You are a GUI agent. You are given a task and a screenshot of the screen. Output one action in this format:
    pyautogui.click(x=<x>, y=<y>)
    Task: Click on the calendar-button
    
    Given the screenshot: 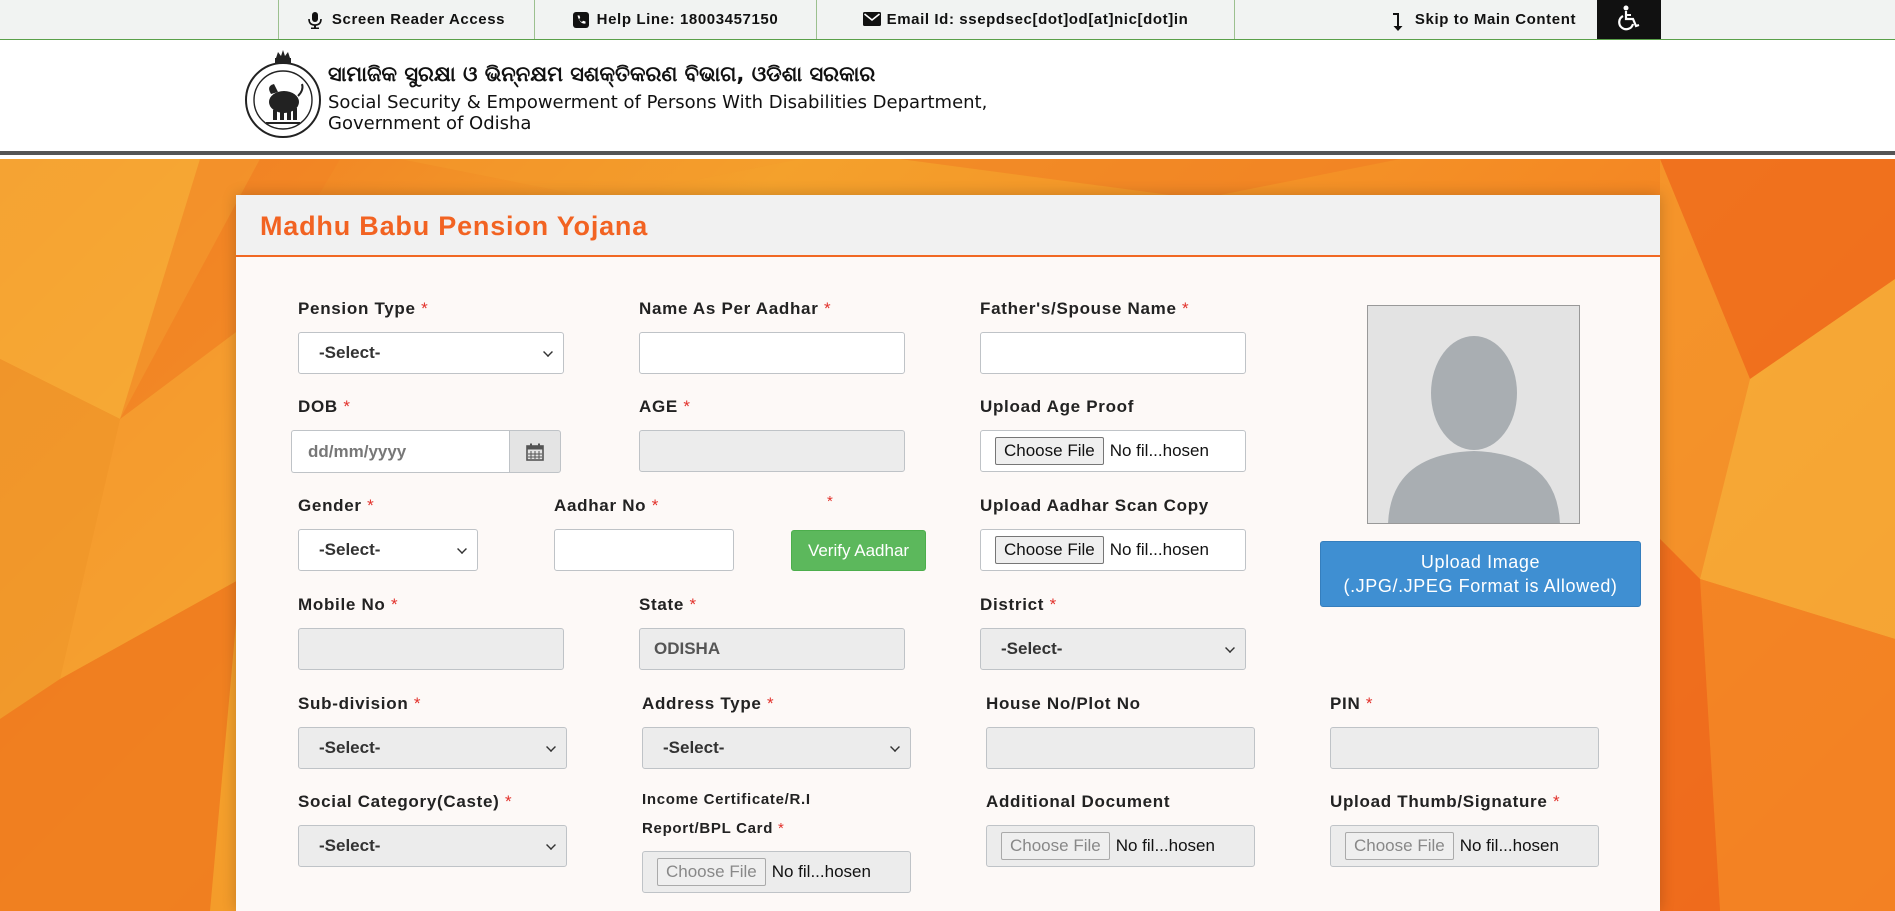 What is the action you would take?
    pyautogui.click(x=535, y=451)
    